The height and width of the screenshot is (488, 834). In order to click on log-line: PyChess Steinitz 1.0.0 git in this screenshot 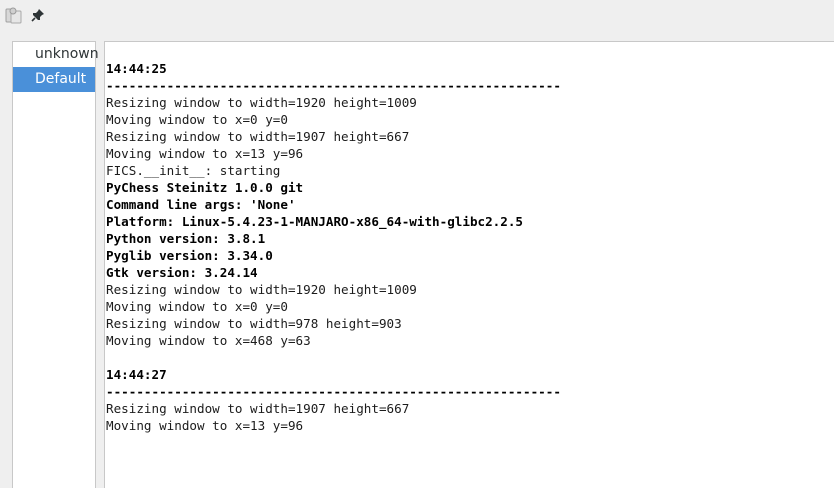, I will do `click(205, 187)`.